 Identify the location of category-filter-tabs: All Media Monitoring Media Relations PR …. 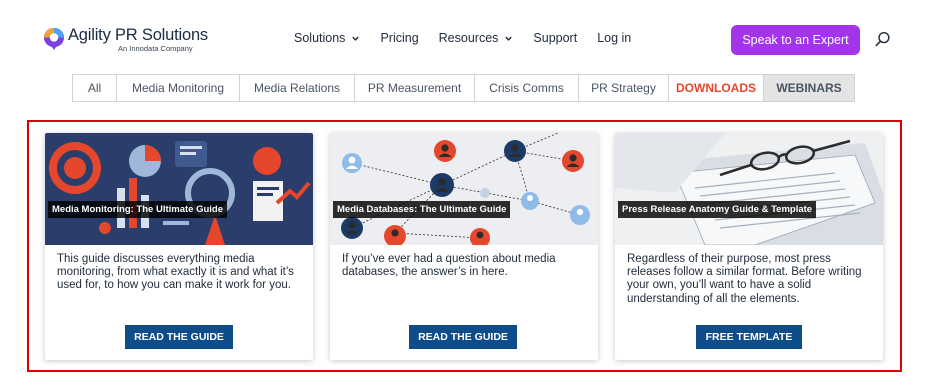
(463, 88).